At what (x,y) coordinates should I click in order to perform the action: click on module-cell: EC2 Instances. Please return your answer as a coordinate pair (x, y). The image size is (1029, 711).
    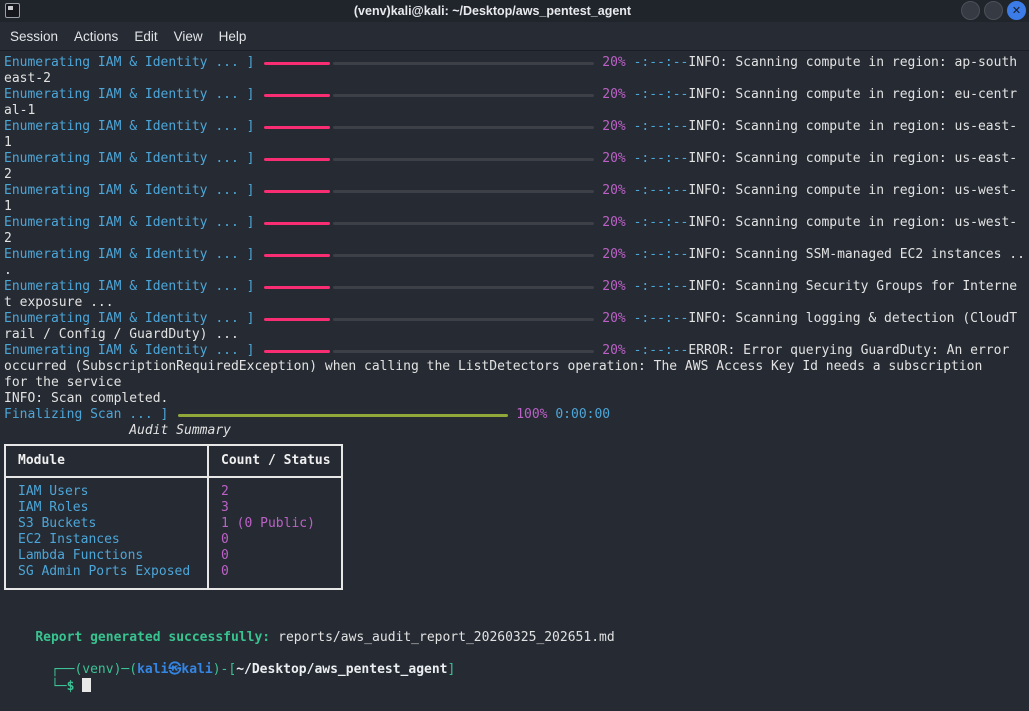
    Looking at the image, I should click on (69, 539).